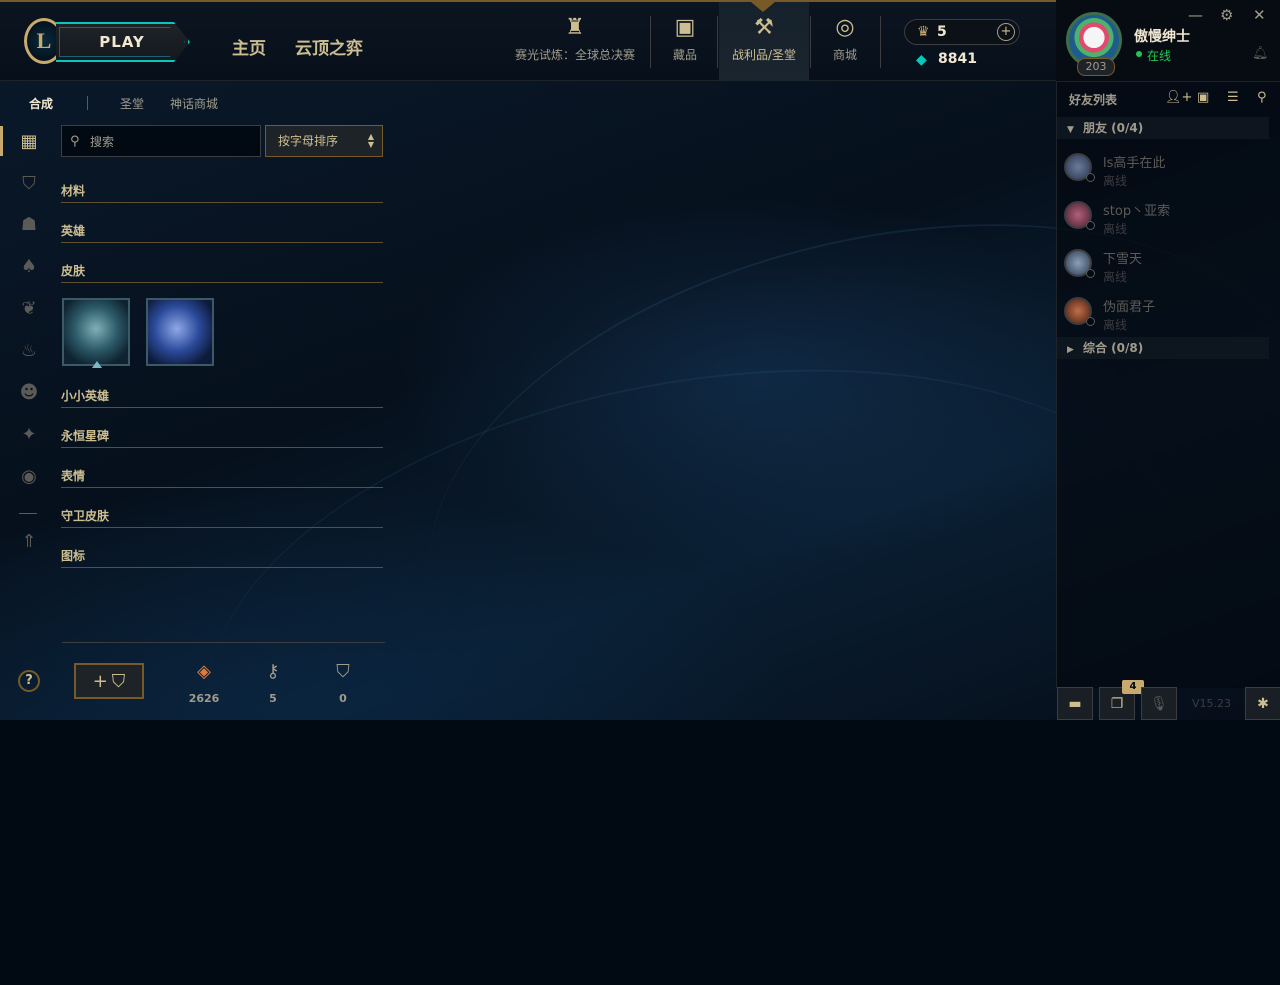  I want to click on list-view-icon: ☰, so click(1233, 97).